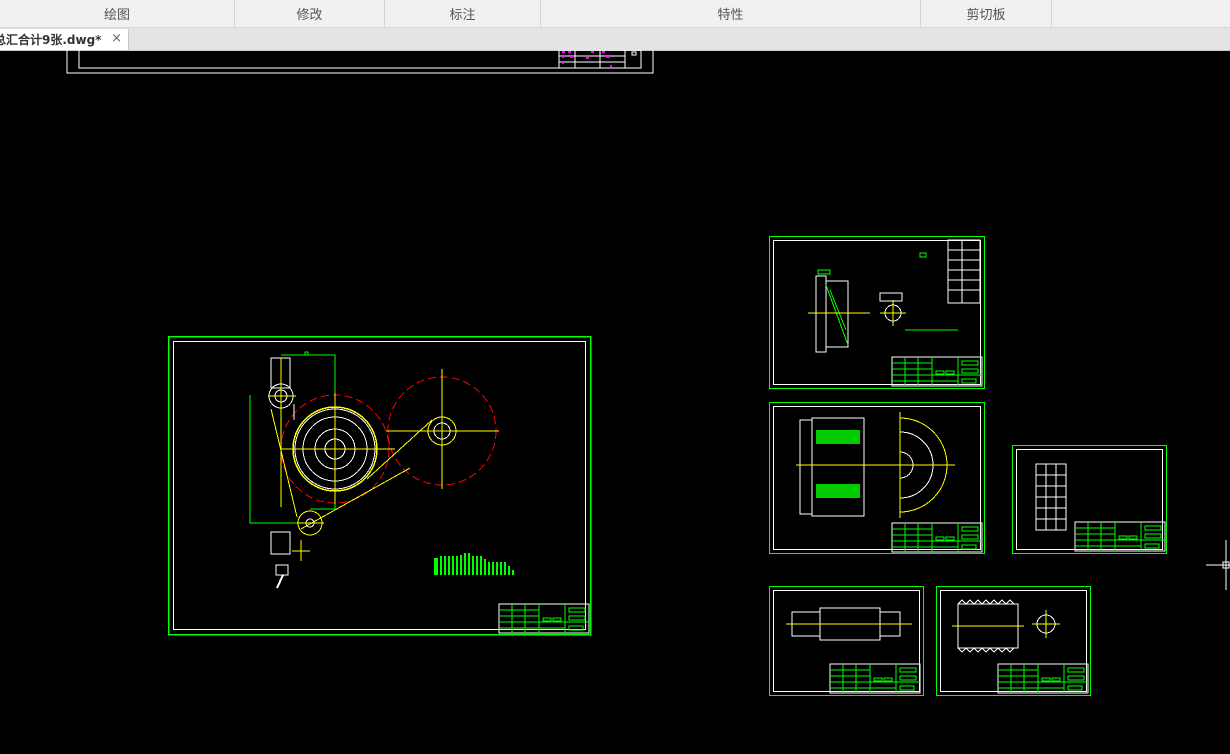  I want to click on document-tab: 总汇合计9张.dwg* ×, so click(64, 39).